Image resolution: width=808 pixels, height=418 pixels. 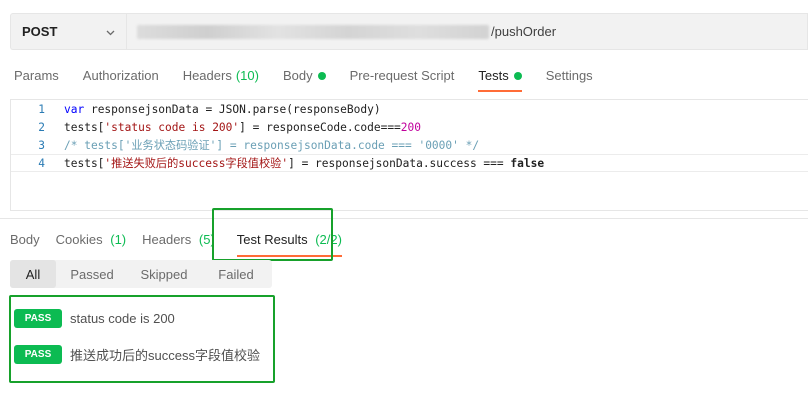 I want to click on tab-tests-label: Tests, so click(x=493, y=75).